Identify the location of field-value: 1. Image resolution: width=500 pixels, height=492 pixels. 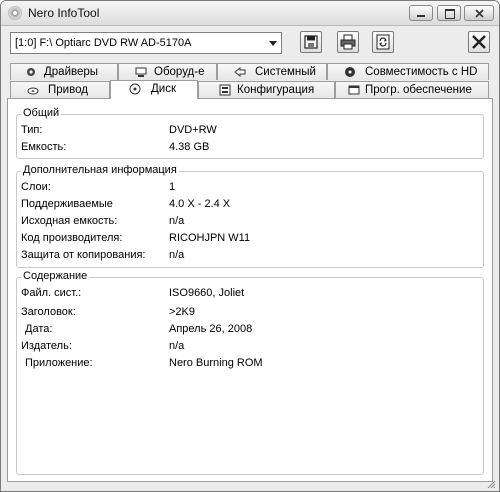
(172, 187).